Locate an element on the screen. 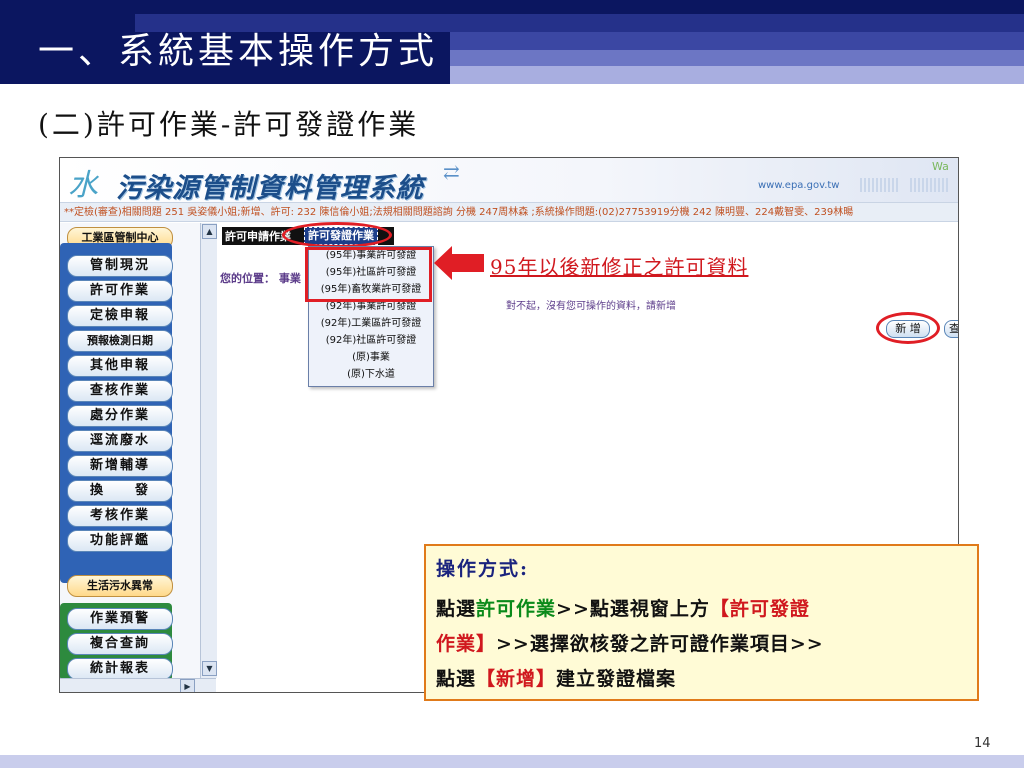 The width and height of the screenshot is (1024, 768). sidebar-item: 預報檢測日期 is located at coordinates (120, 341).